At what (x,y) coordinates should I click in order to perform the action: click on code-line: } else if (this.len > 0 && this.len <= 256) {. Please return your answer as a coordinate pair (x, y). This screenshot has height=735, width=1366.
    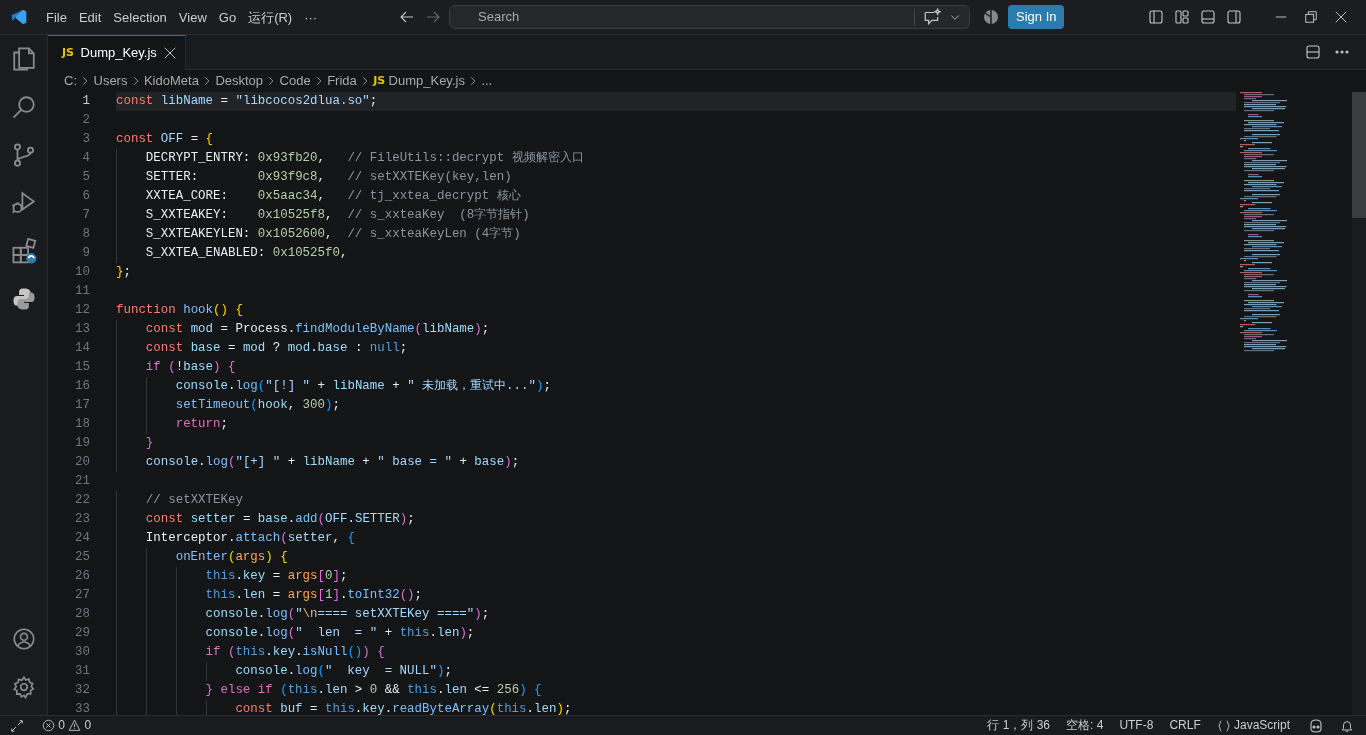
    Looking at the image, I should click on (676, 690).